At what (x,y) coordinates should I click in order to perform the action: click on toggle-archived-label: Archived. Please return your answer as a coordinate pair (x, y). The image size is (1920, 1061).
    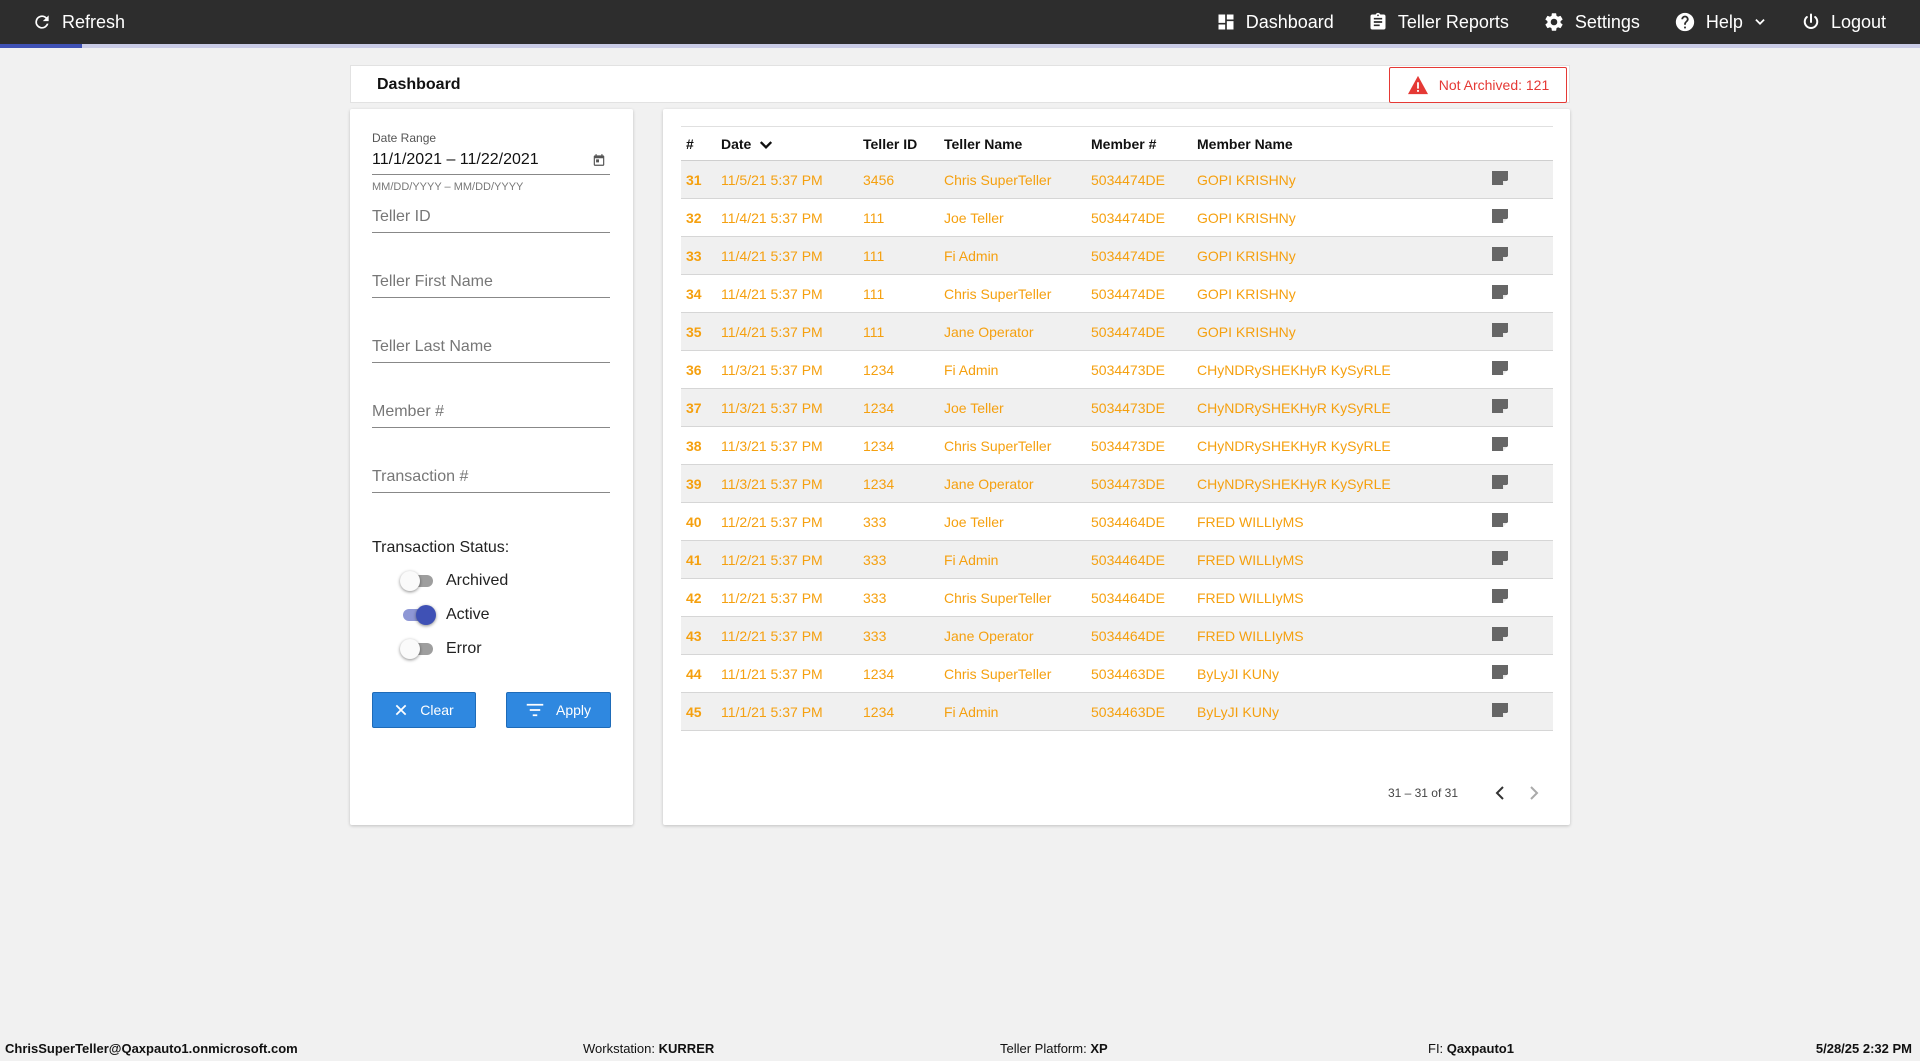
    Looking at the image, I should click on (477, 580).